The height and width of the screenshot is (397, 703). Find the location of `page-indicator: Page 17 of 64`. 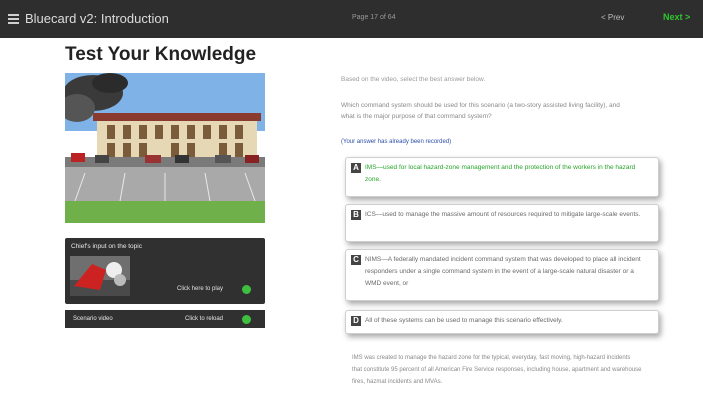

page-indicator: Page 17 of 64 is located at coordinates (374, 17).